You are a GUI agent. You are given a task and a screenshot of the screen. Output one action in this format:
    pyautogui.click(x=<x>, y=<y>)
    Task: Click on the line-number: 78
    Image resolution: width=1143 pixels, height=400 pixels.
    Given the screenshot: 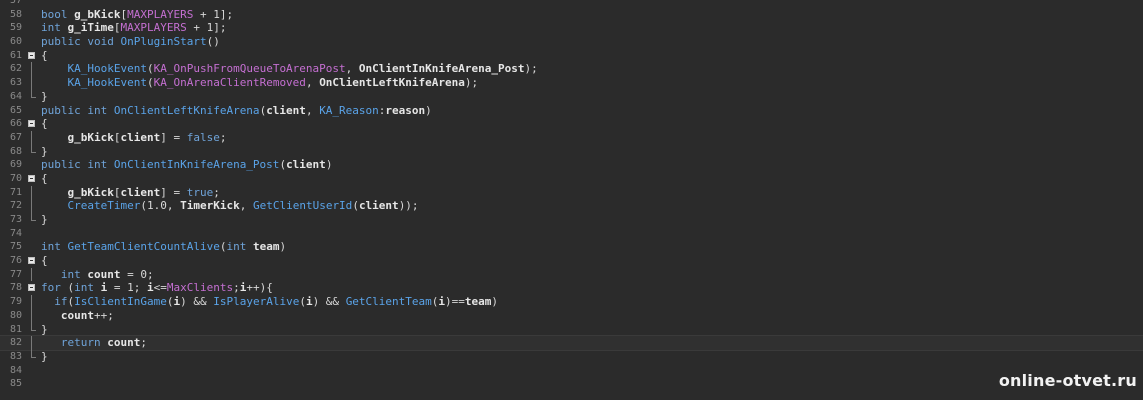 What is the action you would take?
    pyautogui.click(x=15, y=288)
    